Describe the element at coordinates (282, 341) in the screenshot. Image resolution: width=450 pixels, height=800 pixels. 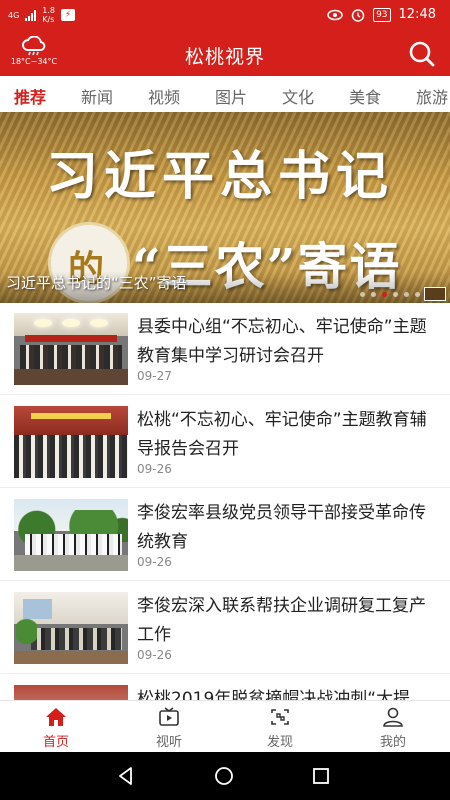
I see `news-title: 县委中心组“不忘初心、牢记使命”主题教育集中学习研讨会召开` at that location.